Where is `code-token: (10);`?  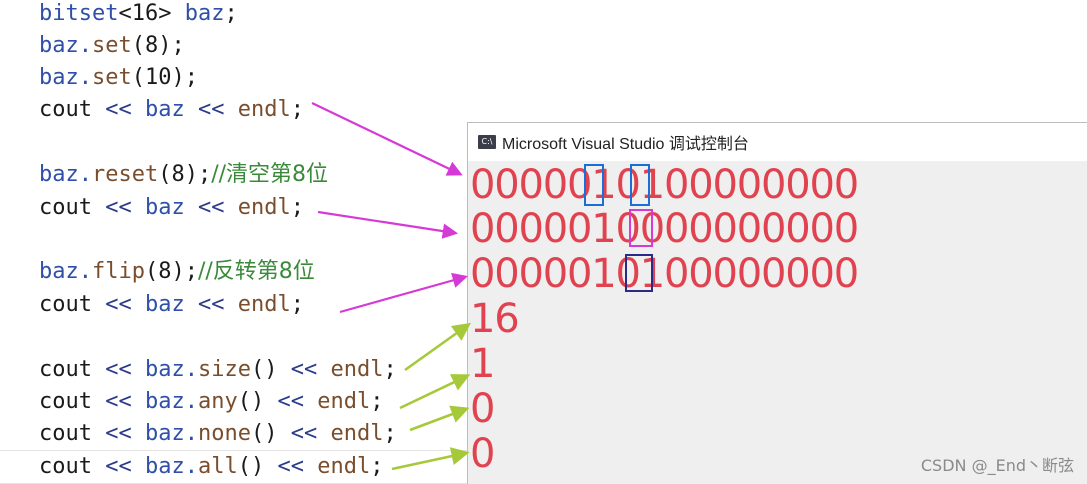
code-token: (10); is located at coordinates (164, 77).